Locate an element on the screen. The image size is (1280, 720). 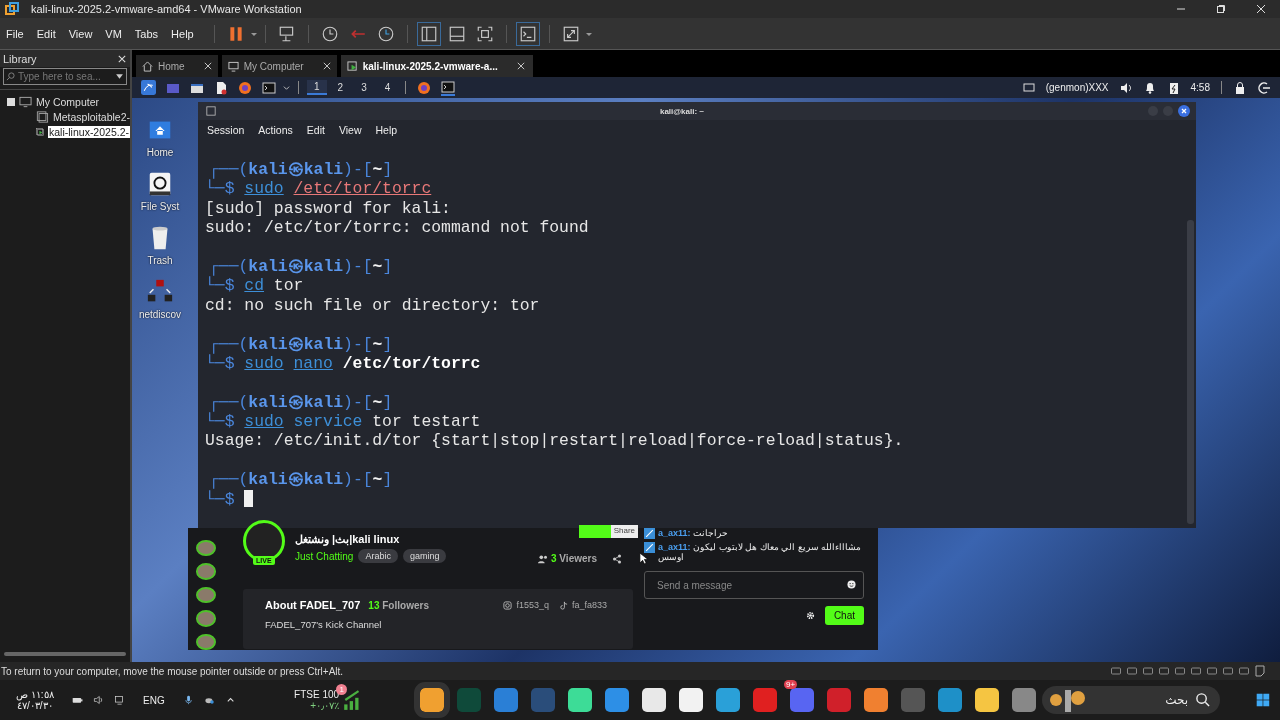
follow-button is located at coordinates (594, 531).